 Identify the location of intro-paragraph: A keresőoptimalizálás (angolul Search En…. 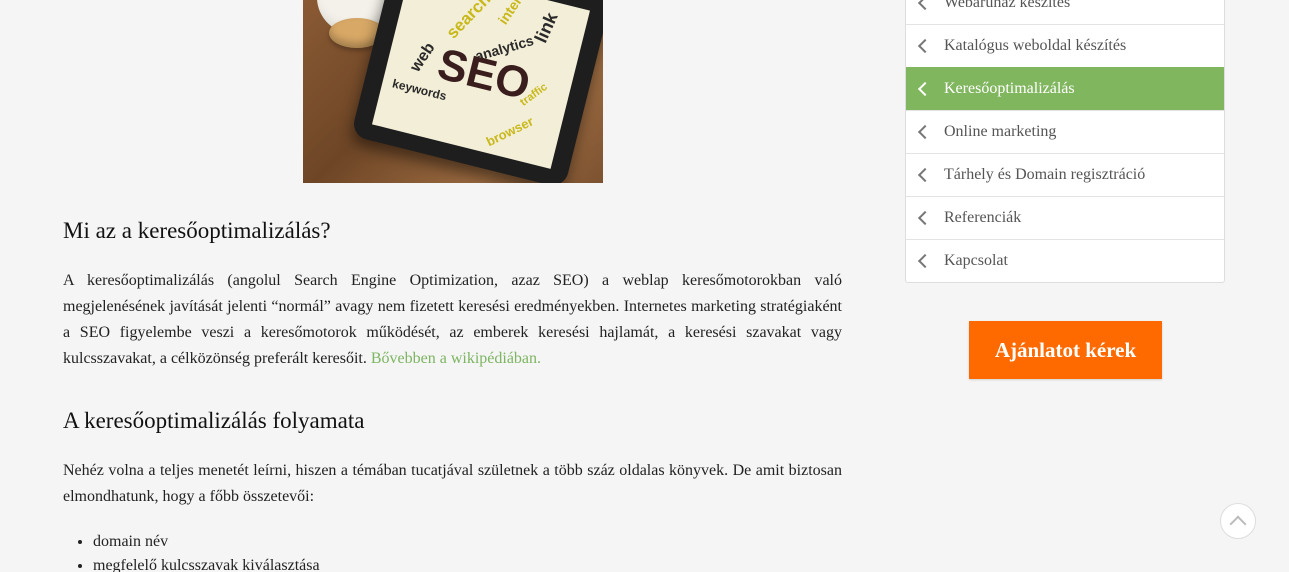
(452, 320).